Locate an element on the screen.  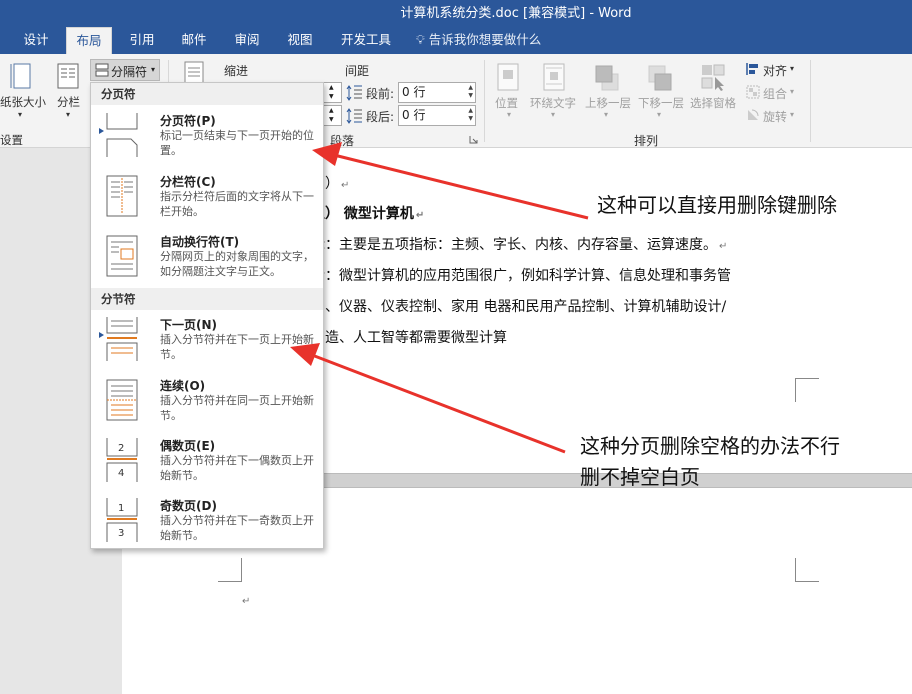
arrow-to-next-page is located at coordinates (428, 398).